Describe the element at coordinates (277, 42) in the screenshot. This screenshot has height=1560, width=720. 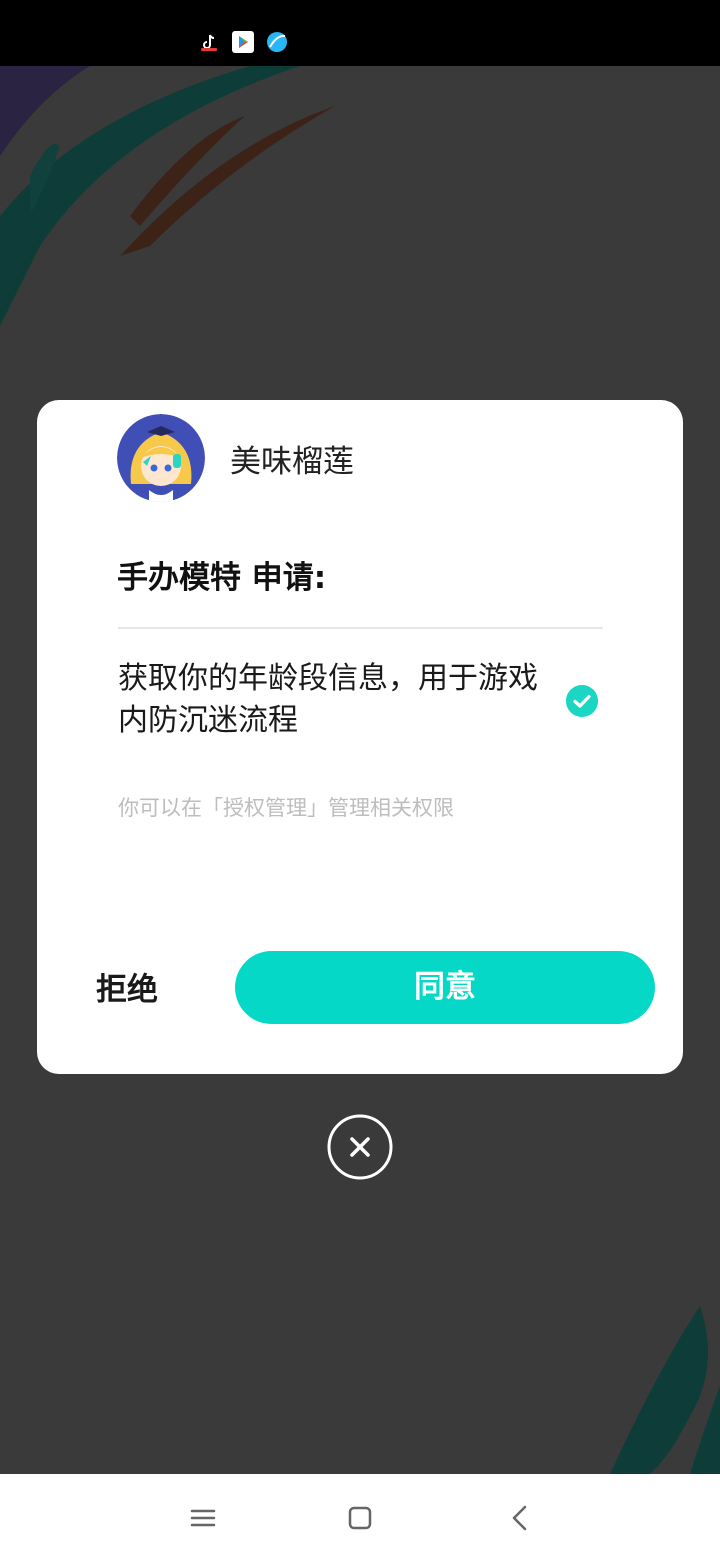
I see `browser-icon` at that location.